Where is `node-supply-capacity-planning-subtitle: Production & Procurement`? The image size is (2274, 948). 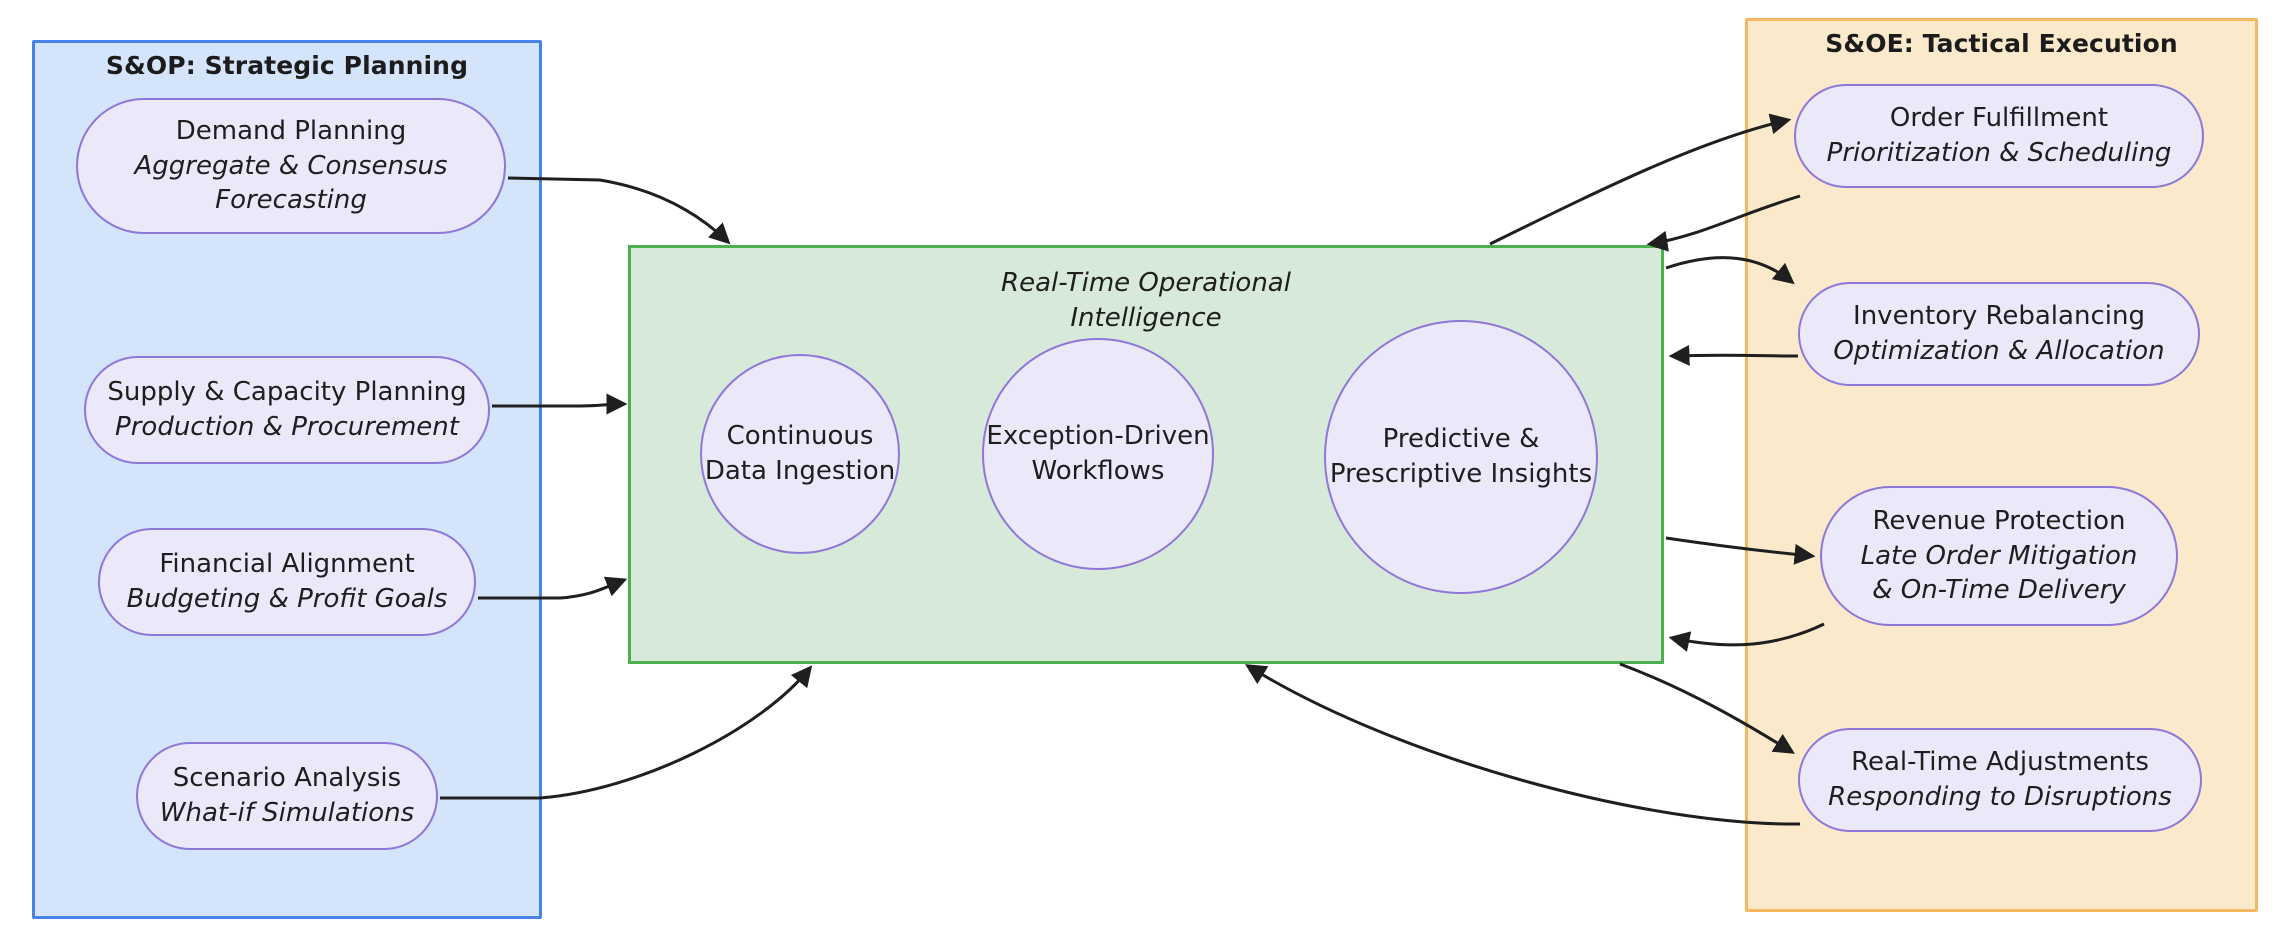 node-supply-capacity-planning-subtitle: Production & Procurement is located at coordinates (287, 427).